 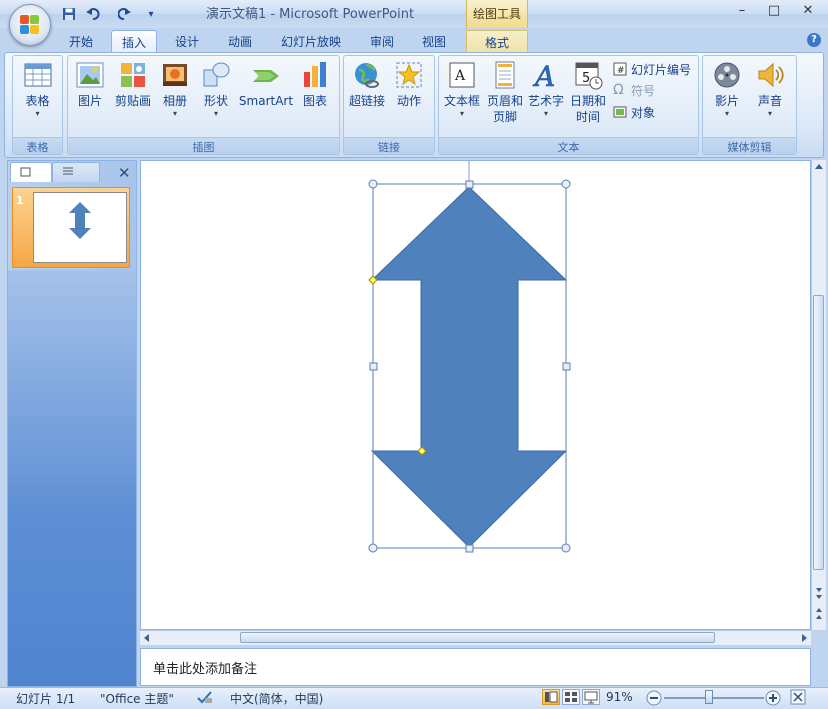 What do you see at coordinates (497, 41) in the screenshot?
I see `tab-format: 格式` at bounding box center [497, 41].